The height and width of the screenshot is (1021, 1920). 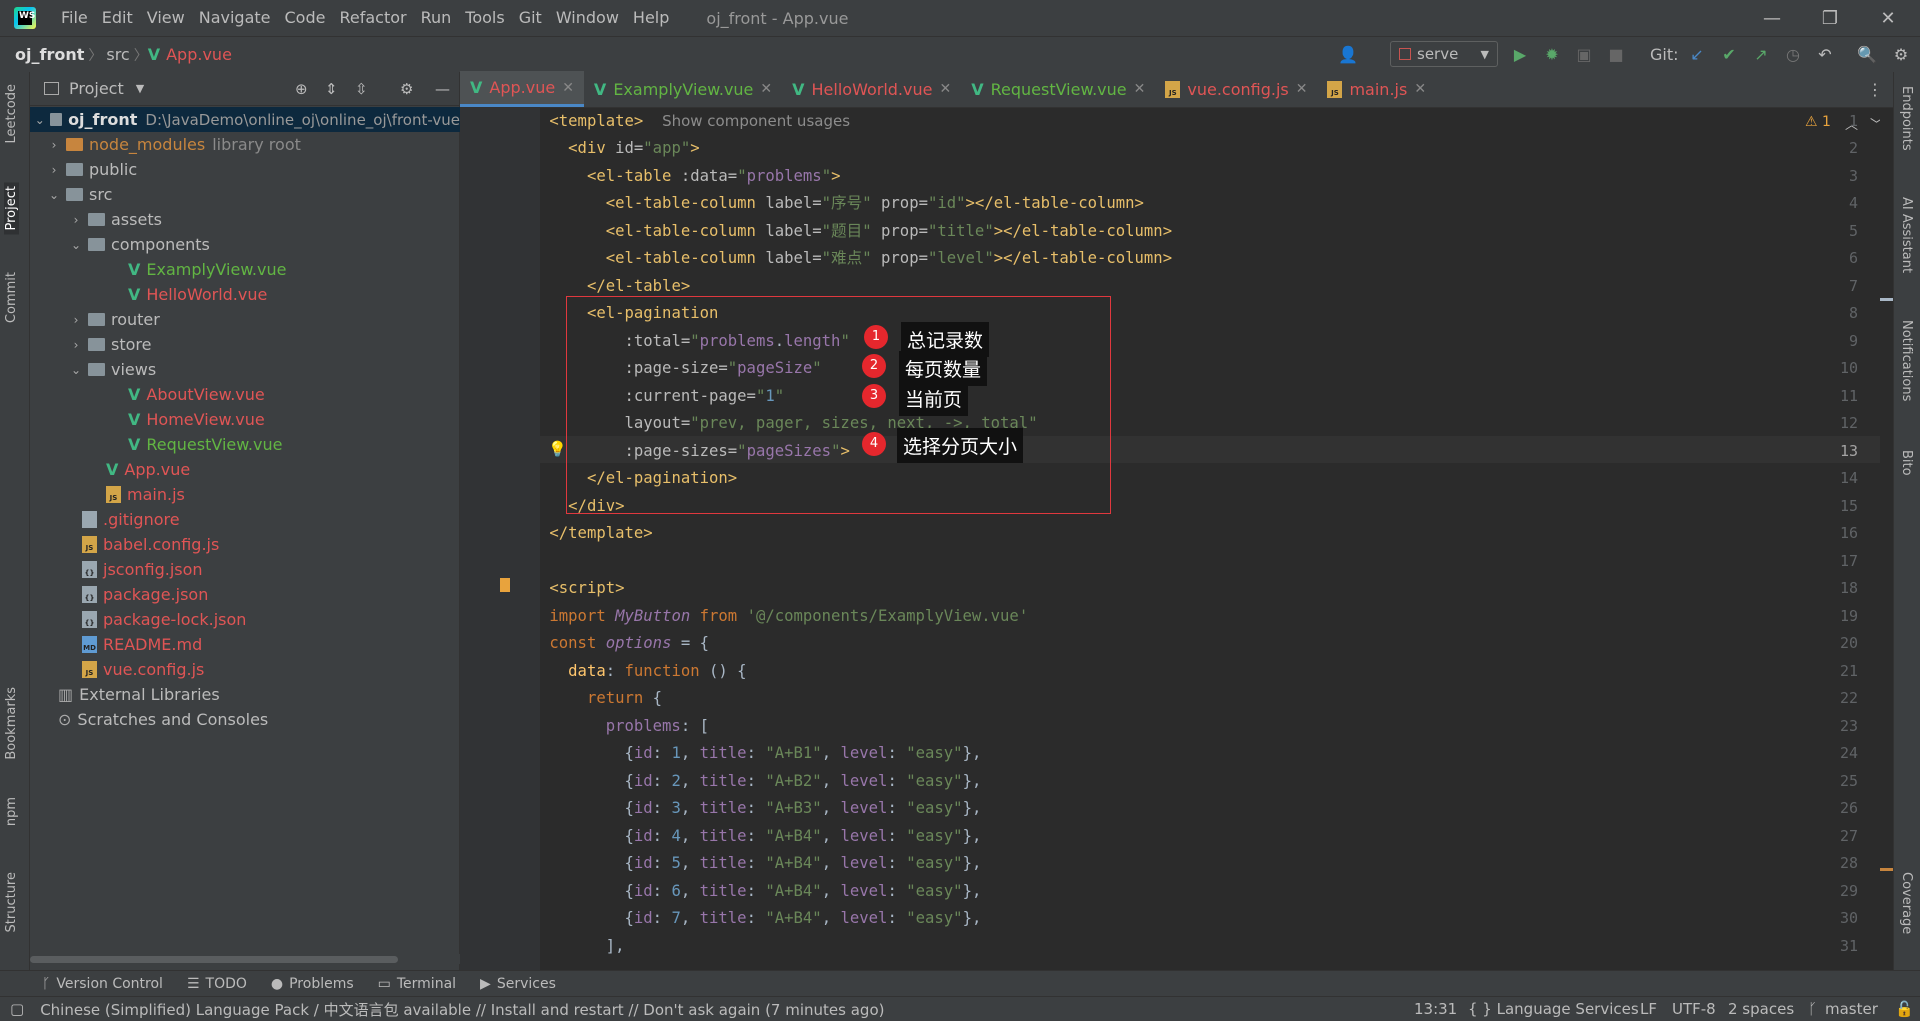 I want to click on webstorm-logo-icon: WS, so click(x=25, y=18).